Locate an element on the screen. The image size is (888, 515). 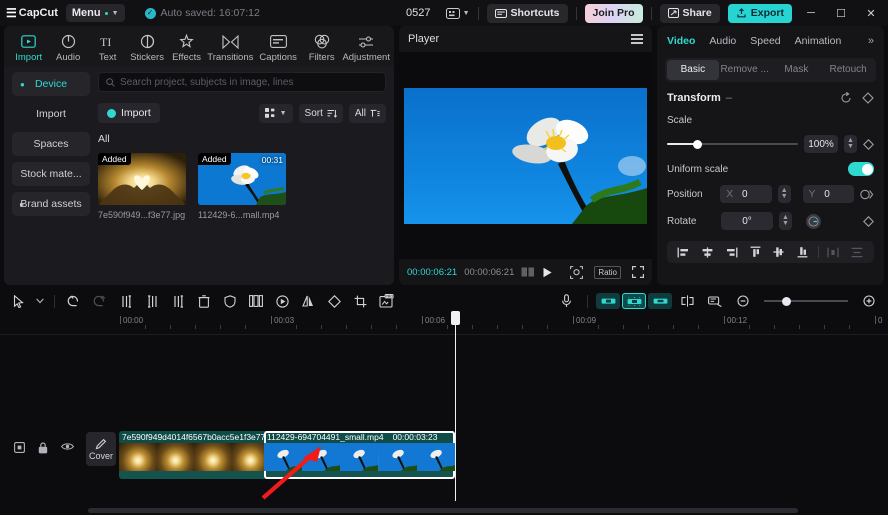
align-top-icon is located at coordinates (755, 252).